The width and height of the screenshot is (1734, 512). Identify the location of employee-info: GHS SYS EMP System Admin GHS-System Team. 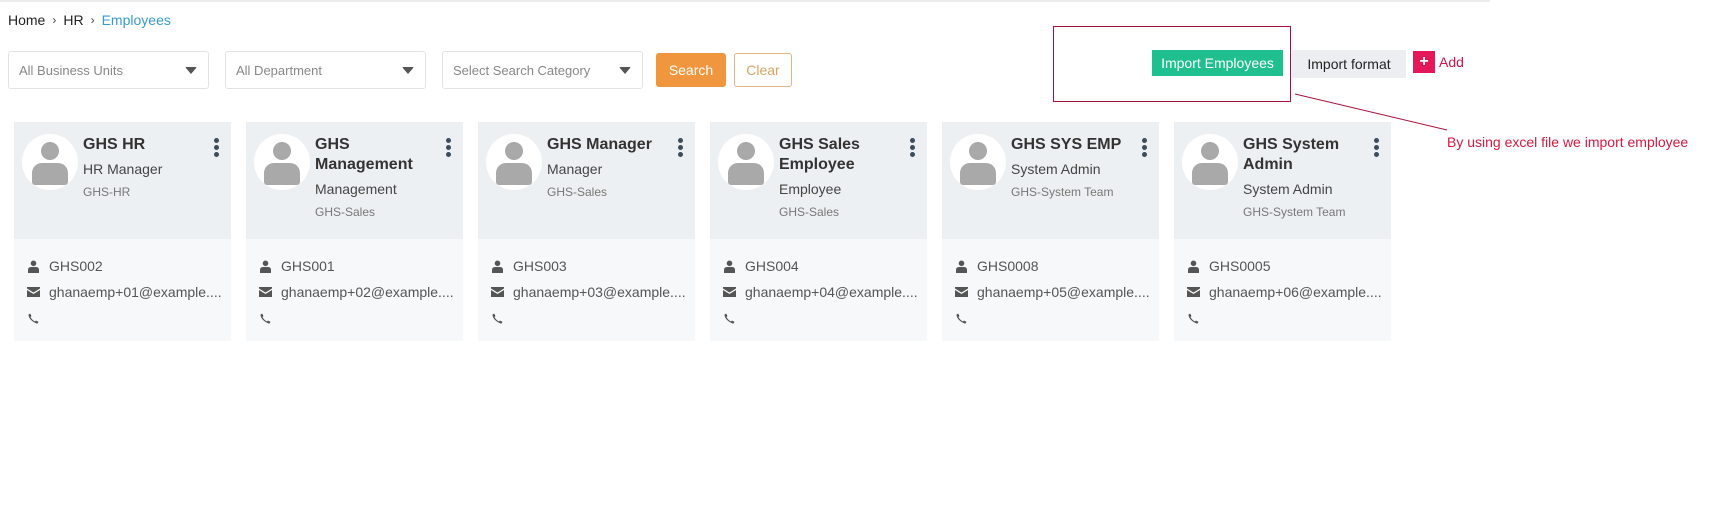
(1070, 167).